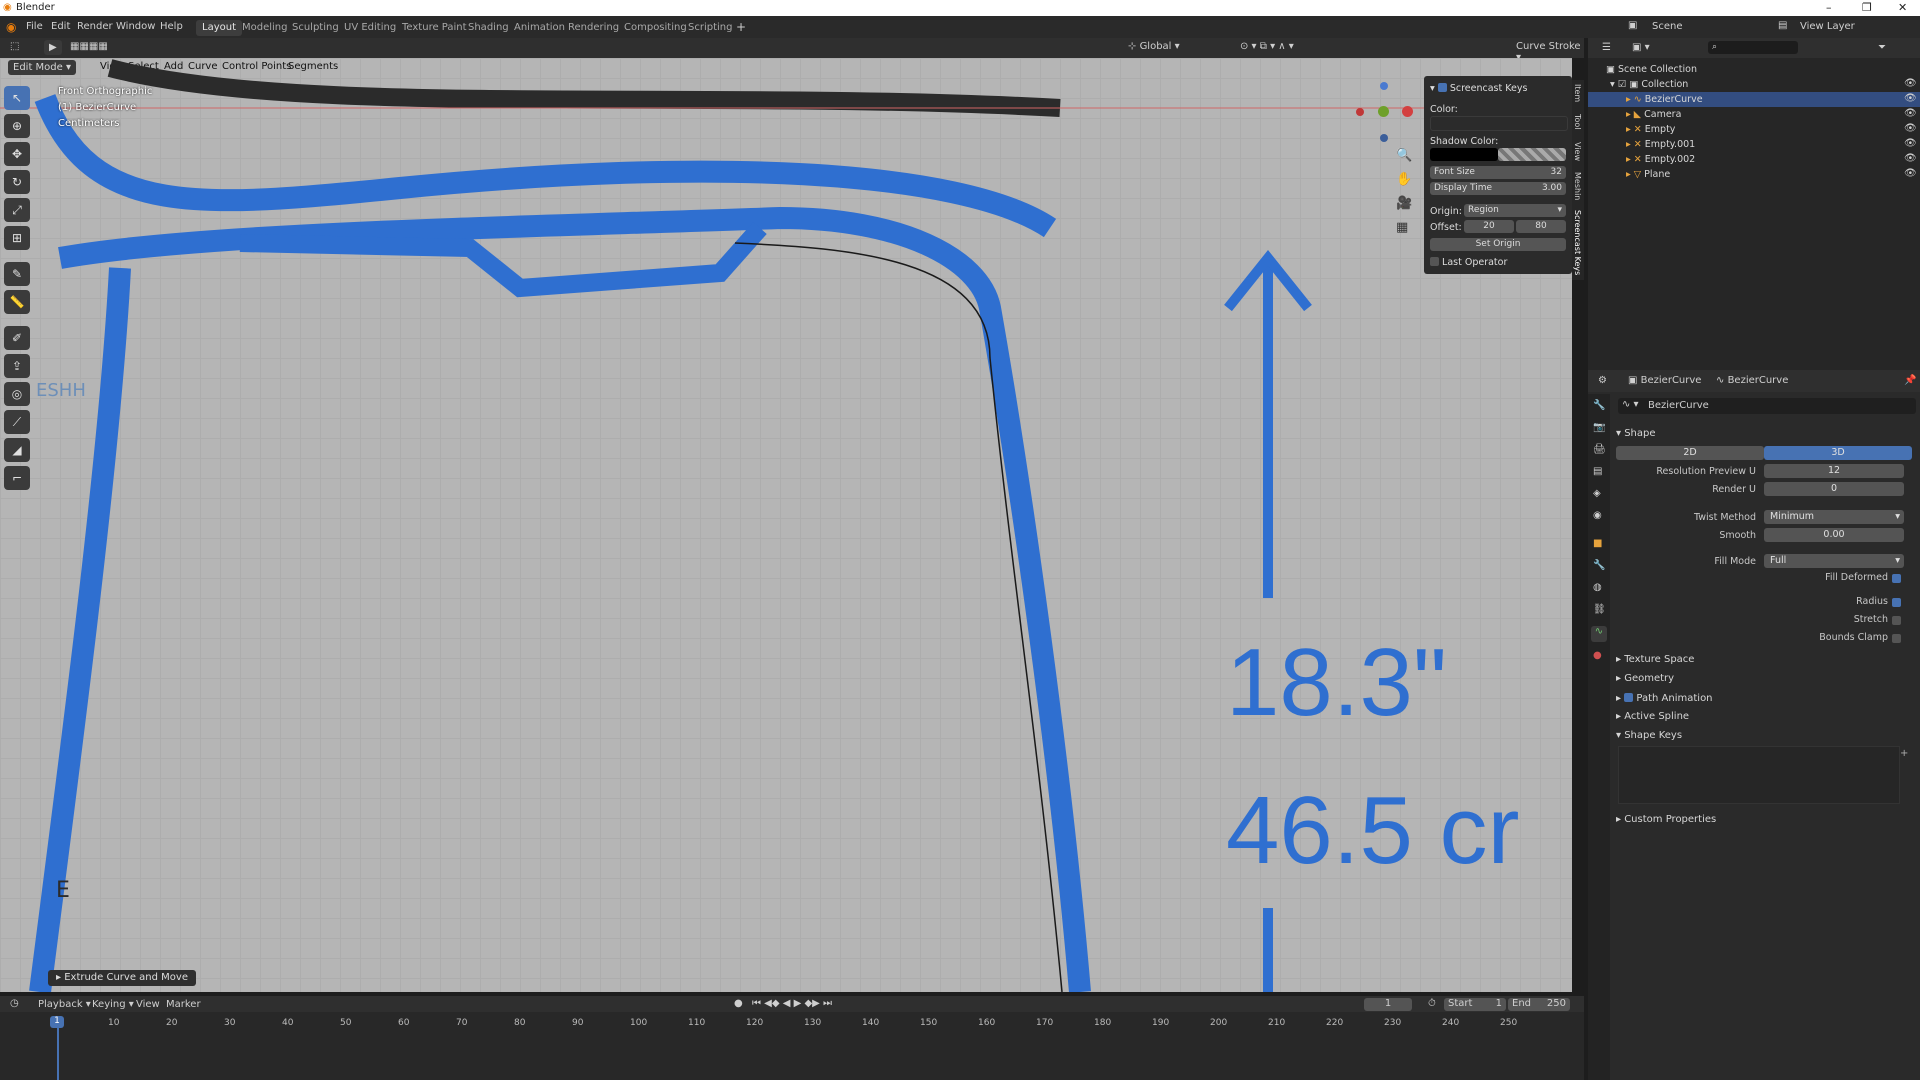 The height and width of the screenshot is (1080, 1920). Describe the element at coordinates (1577, 151) in the screenshot. I see `tab-view: View` at that location.